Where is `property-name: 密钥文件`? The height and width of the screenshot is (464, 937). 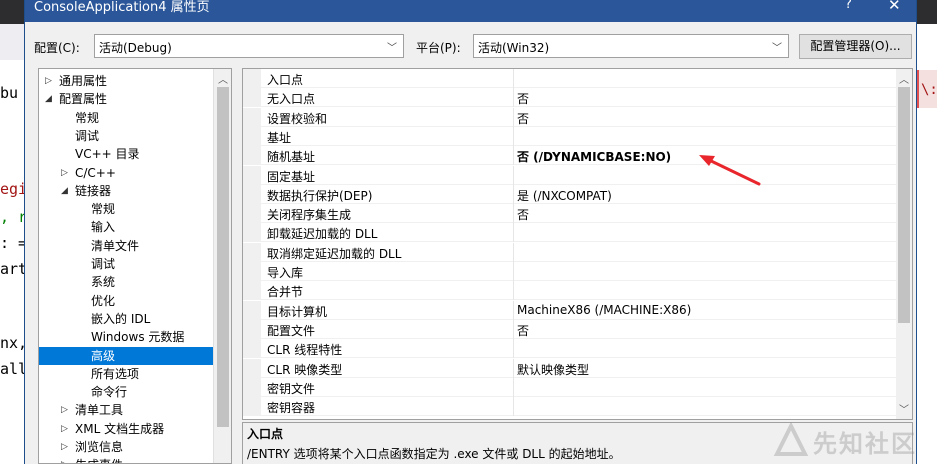 property-name: 密钥文件 is located at coordinates (291, 388).